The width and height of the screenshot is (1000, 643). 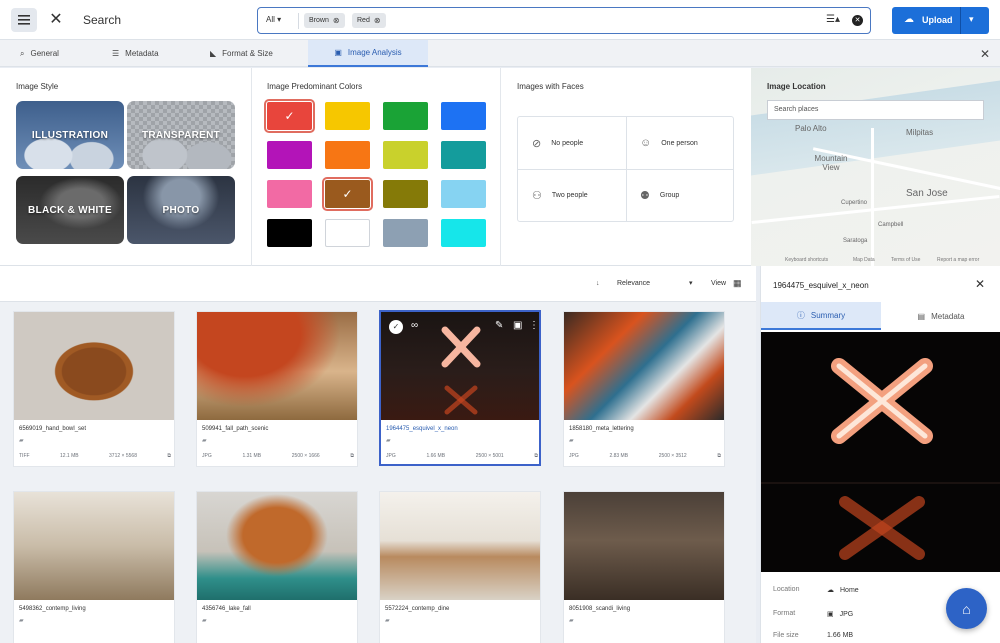 What do you see at coordinates (414, 325) in the screenshot?
I see `link-icon: ∞` at bounding box center [414, 325].